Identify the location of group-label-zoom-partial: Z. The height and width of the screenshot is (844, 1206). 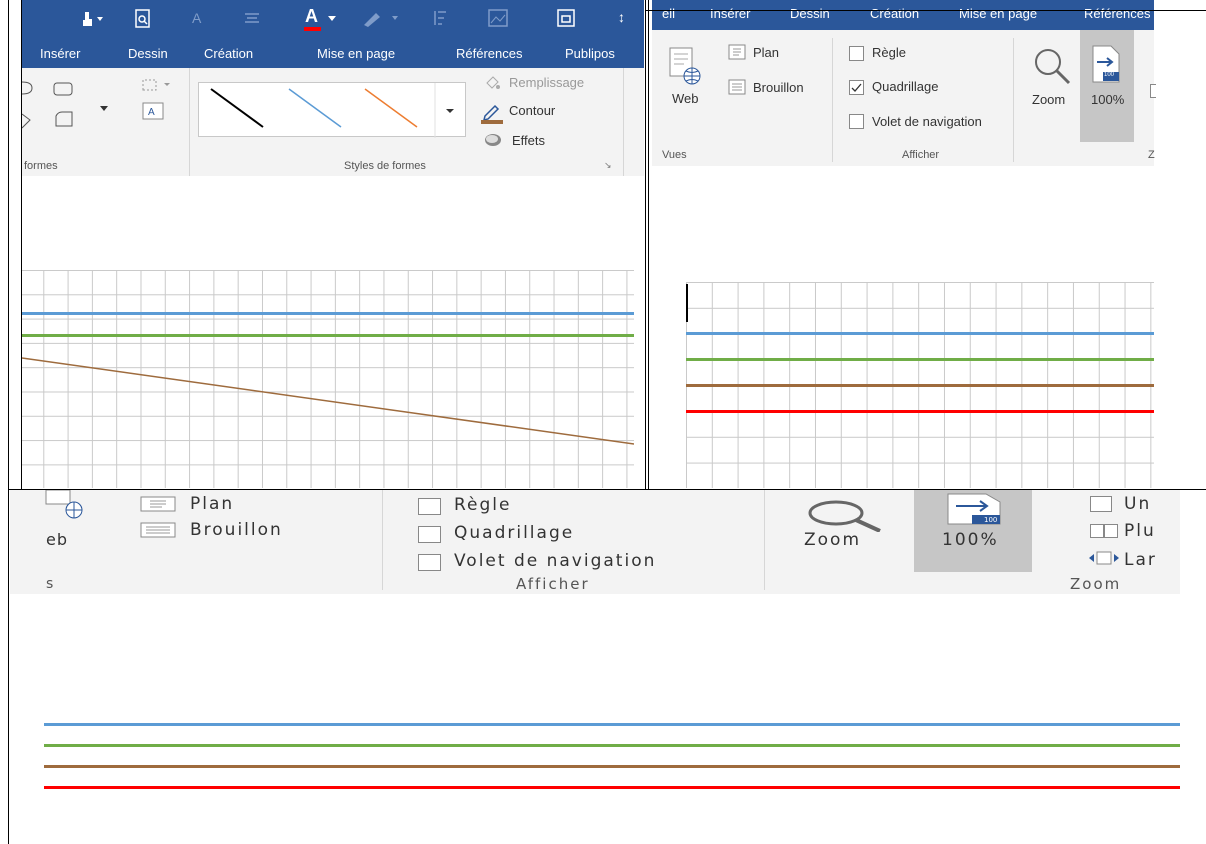
(1151, 155).